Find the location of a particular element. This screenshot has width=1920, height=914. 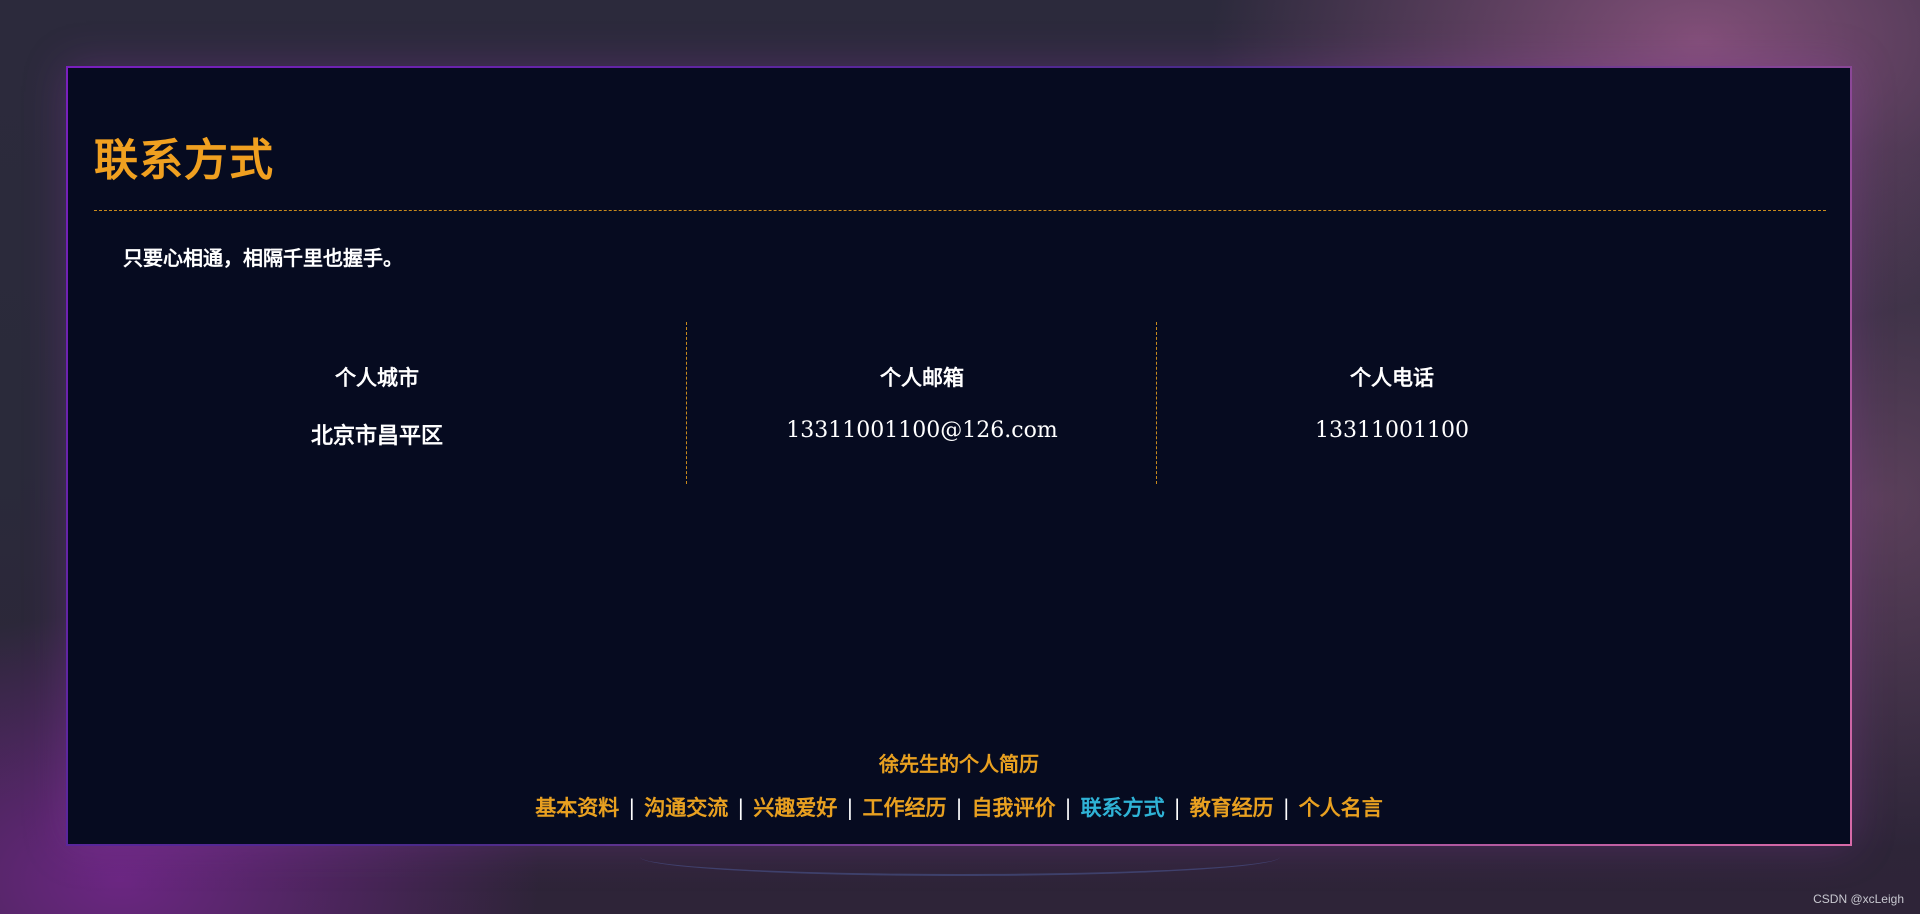

footer-nav: 基本资料 | 沟通交流 | 兴趣爱好 | 工作经历 | 自我评价 | 联系方式 | 教育经历 | 个人名言 is located at coordinates (959, 807).